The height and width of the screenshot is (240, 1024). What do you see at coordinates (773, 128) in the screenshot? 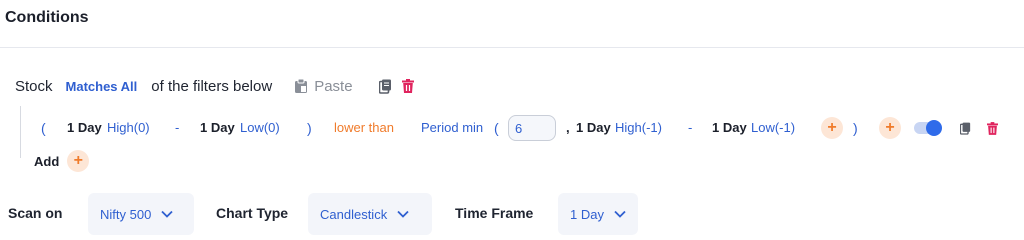
I see `field-token: Low(-1)` at bounding box center [773, 128].